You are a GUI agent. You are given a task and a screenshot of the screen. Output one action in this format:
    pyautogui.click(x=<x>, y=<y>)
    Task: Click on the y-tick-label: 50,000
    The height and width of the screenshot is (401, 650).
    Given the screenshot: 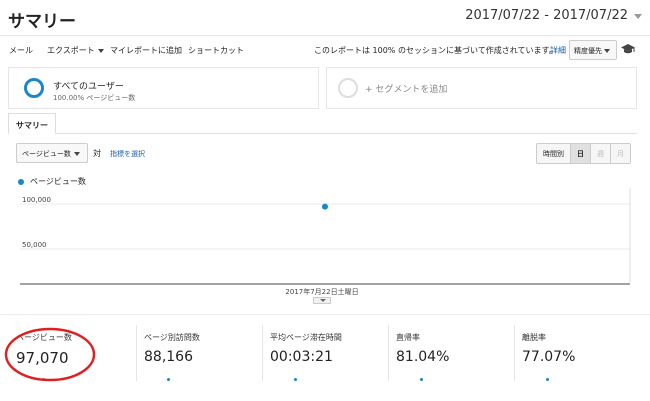 What is the action you would take?
    pyautogui.click(x=34, y=245)
    